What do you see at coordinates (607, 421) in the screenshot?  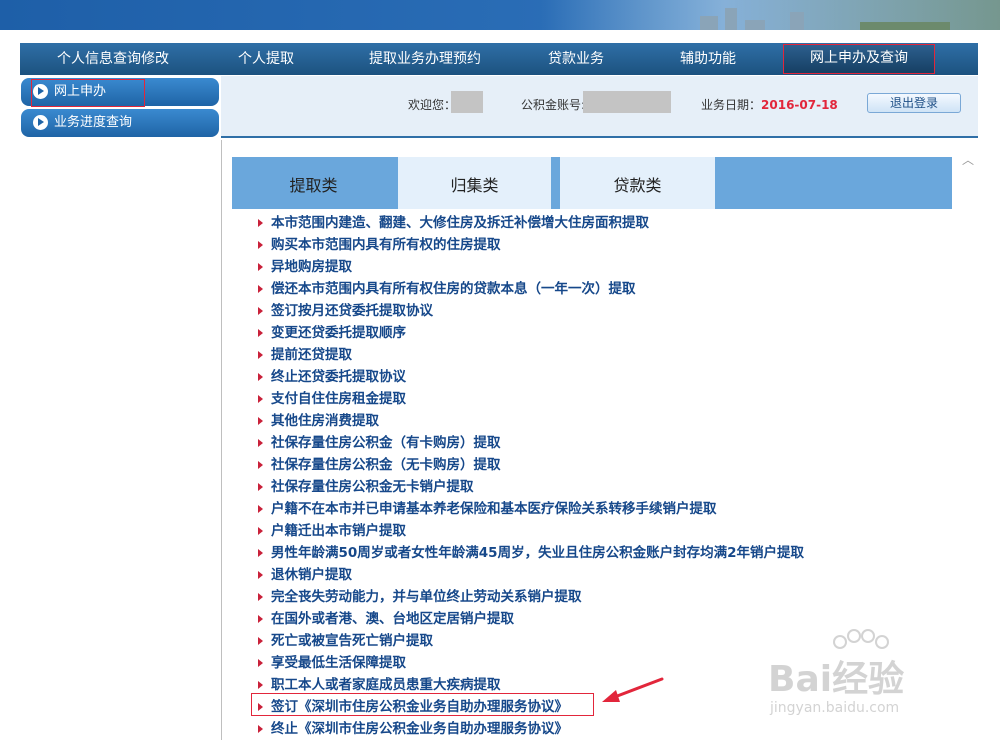 I see `list-item: 其他住房消费提取` at bounding box center [607, 421].